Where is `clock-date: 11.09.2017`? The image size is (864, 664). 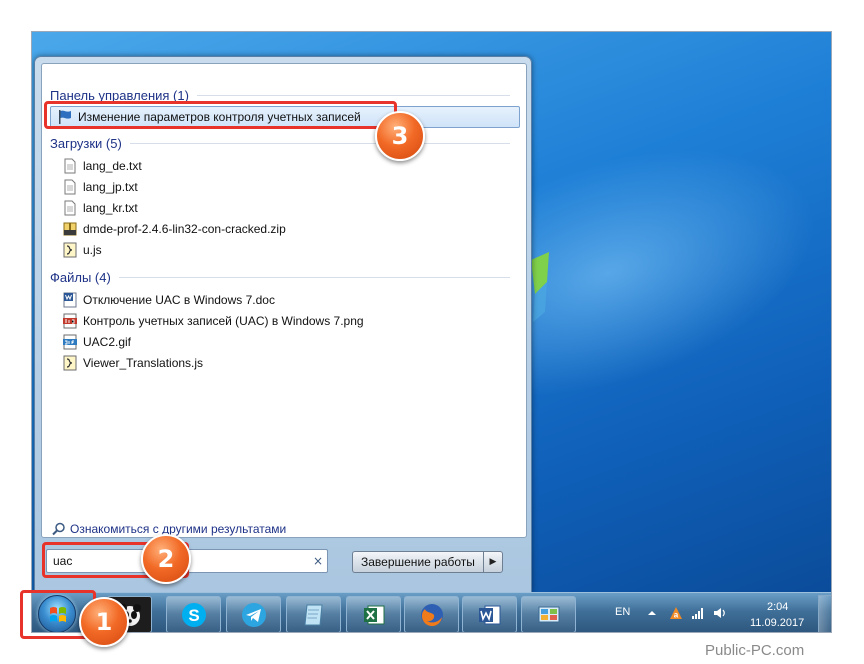 clock-date: 11.09.2017 is located at coordinates (777, 623).